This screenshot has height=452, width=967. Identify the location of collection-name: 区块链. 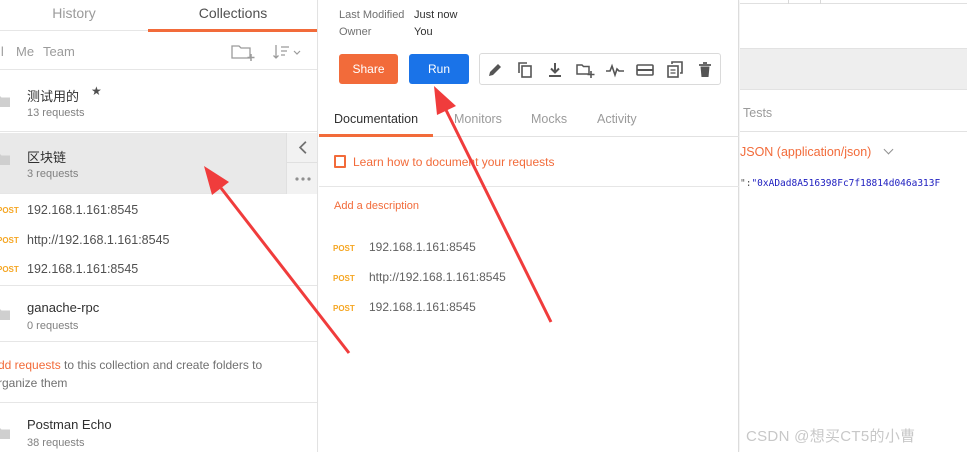
(47, 157).